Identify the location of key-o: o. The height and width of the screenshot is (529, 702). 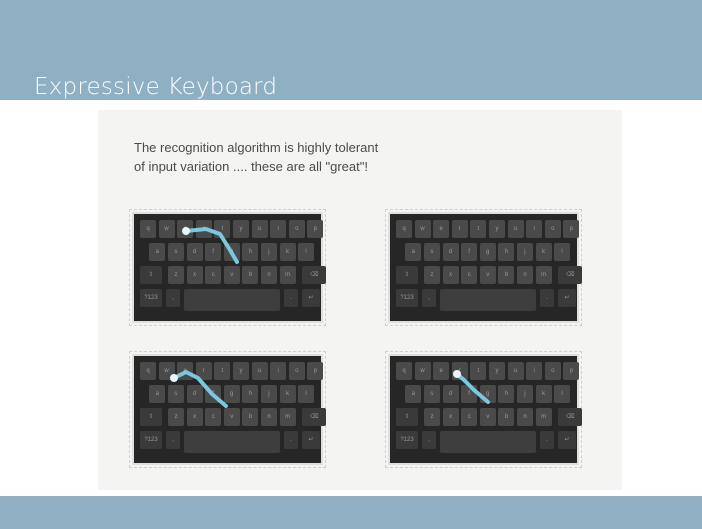
(552, 229).